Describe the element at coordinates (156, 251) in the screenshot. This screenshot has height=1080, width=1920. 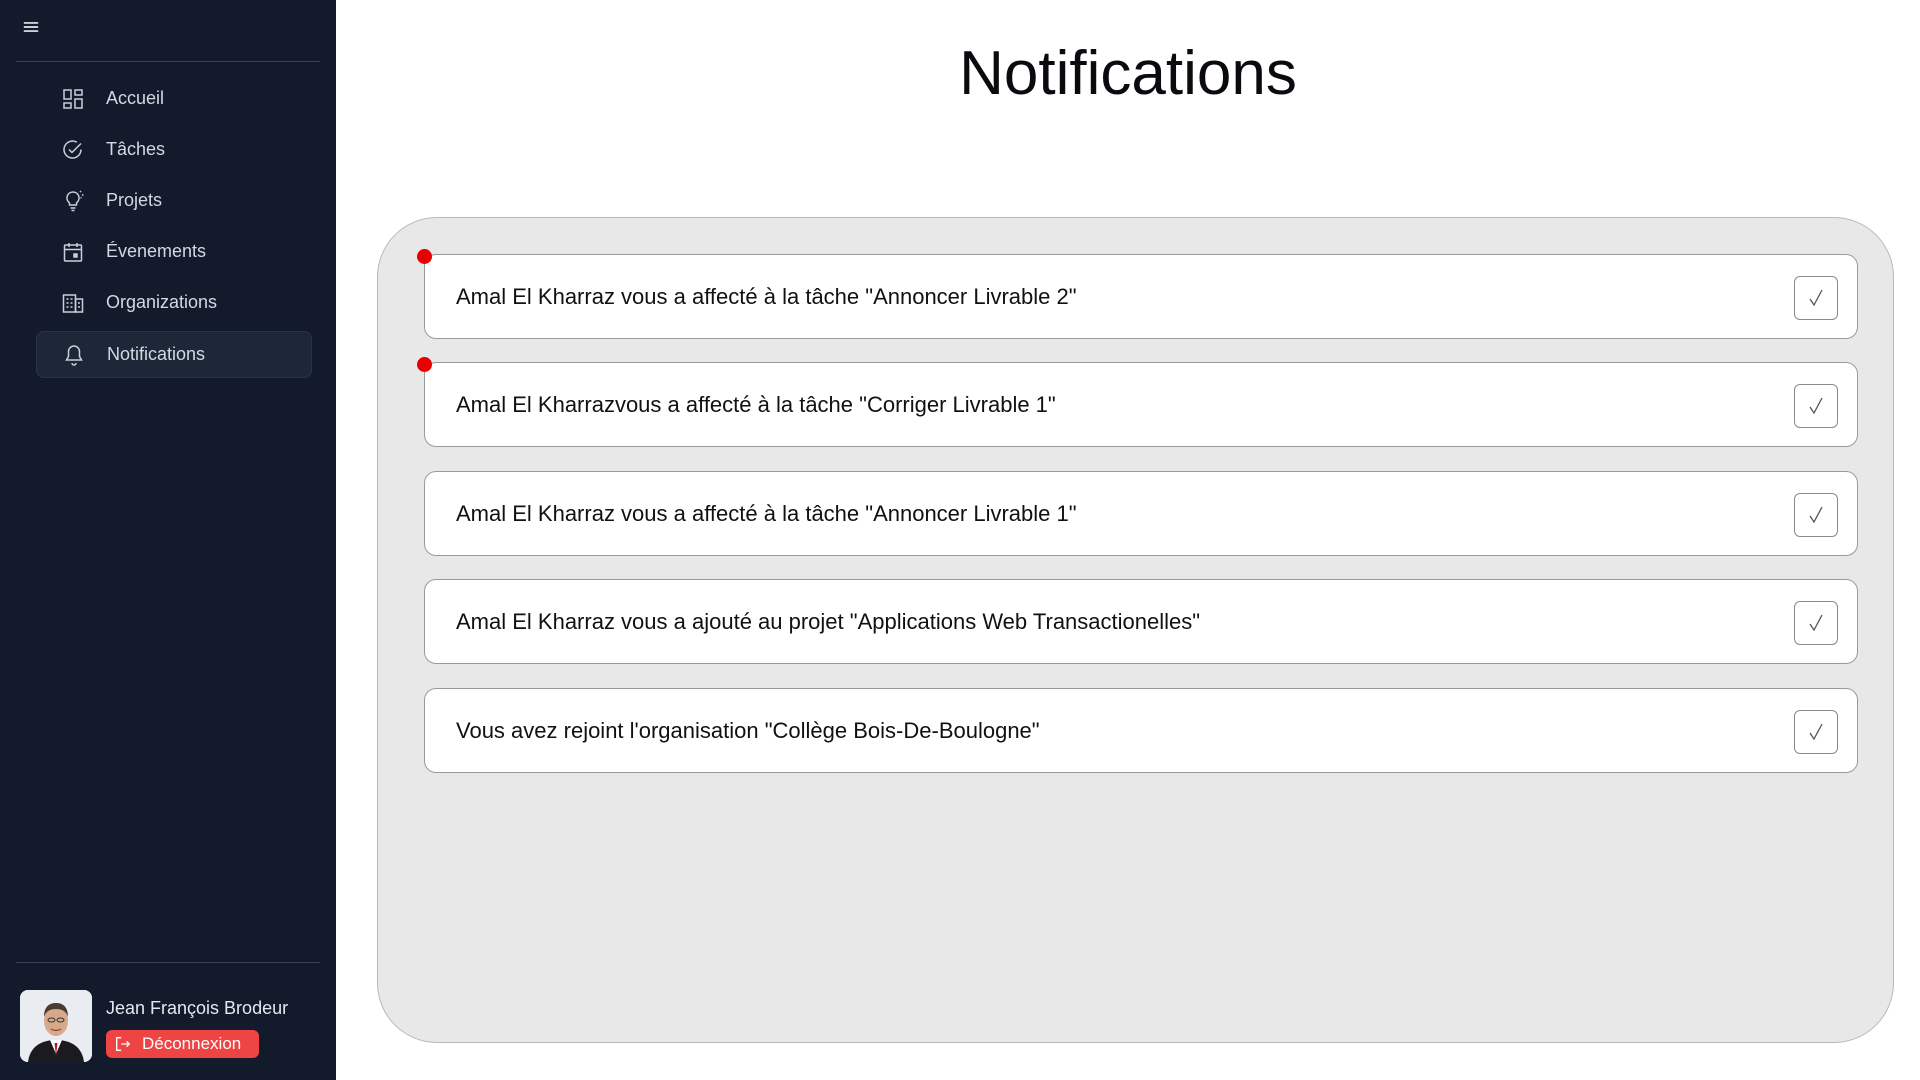
I see `sidebar-item-label: Évenements` at that location.